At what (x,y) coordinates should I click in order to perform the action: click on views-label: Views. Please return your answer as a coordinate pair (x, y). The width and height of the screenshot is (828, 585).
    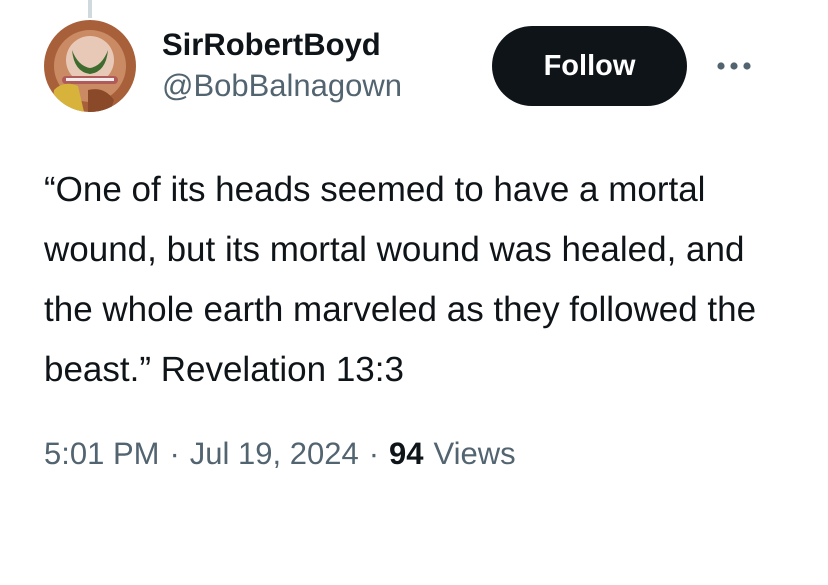
    Looking at the image, I should click on (475, 454).